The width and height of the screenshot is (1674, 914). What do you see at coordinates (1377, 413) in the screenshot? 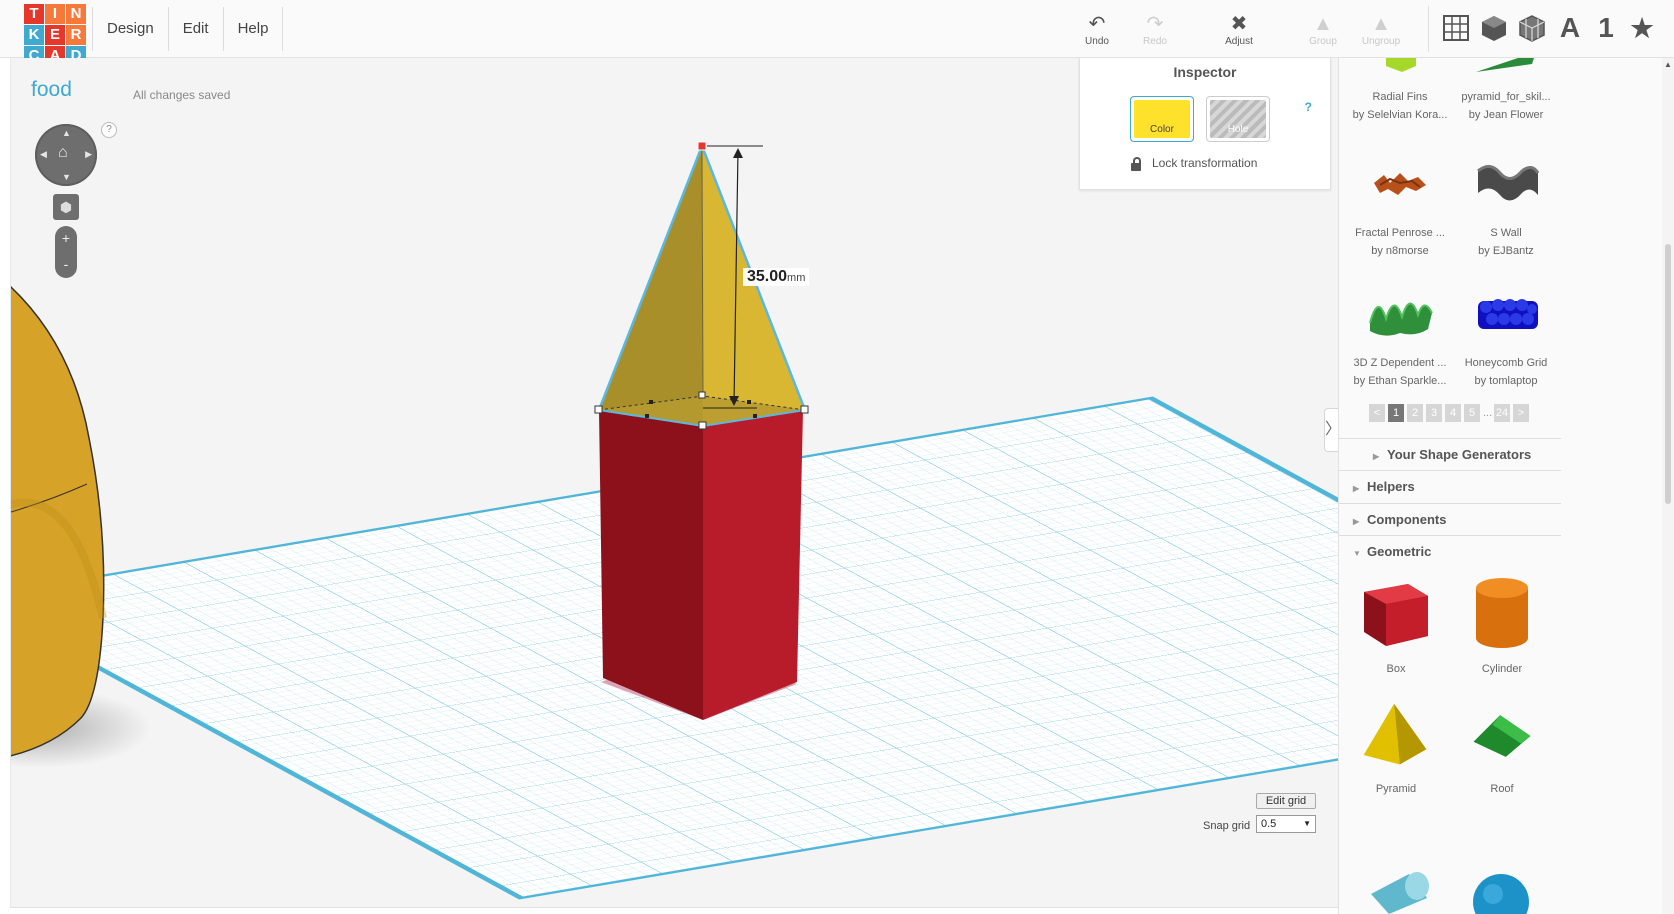
I see `pager-prev: <` at bounding box center [1377, 413].